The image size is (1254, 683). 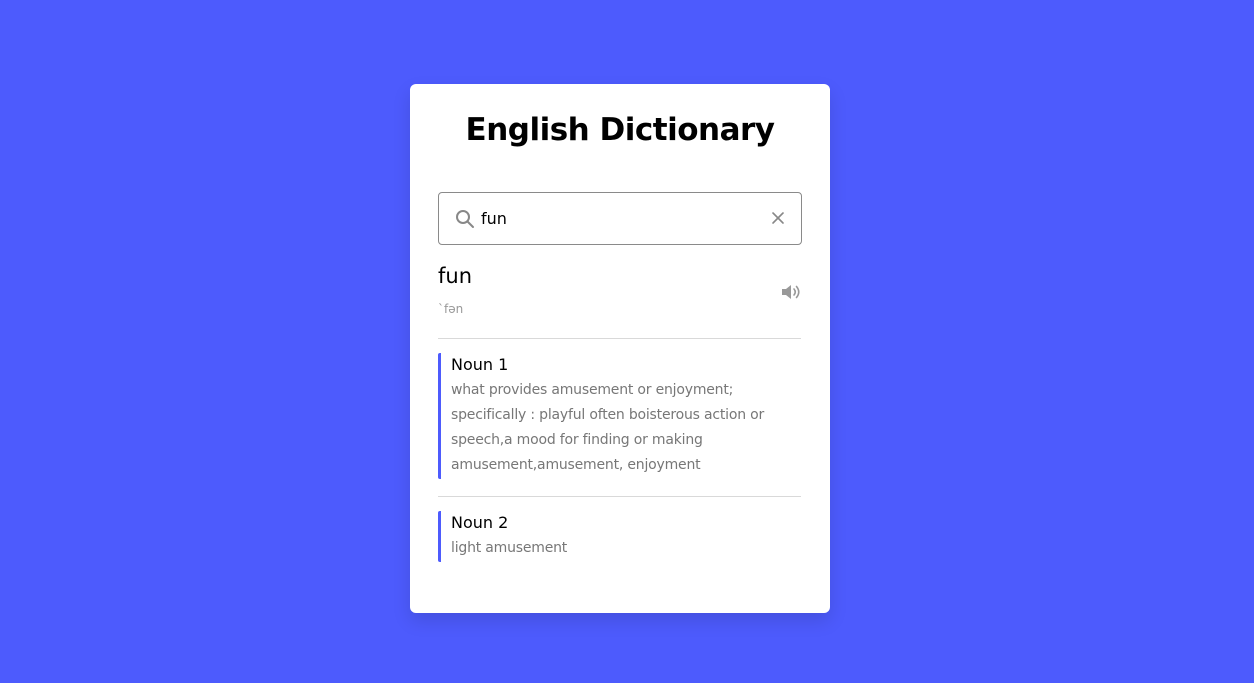 What do you see at coordinates (619, 536) in the screenshot?
I see `meaning-item: Noun 2 light amusement` at bounding box center [619, 536].